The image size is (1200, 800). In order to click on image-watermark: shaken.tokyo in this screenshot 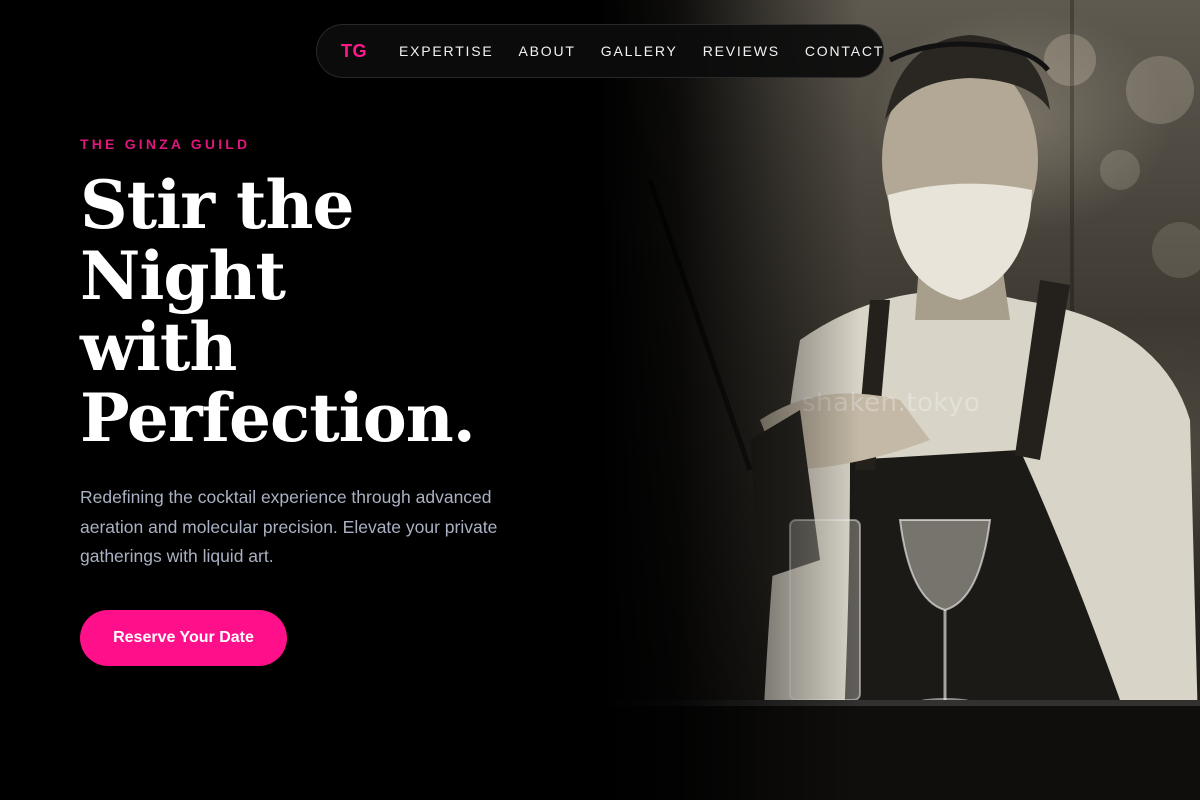, I will do `click(891, 403)`.